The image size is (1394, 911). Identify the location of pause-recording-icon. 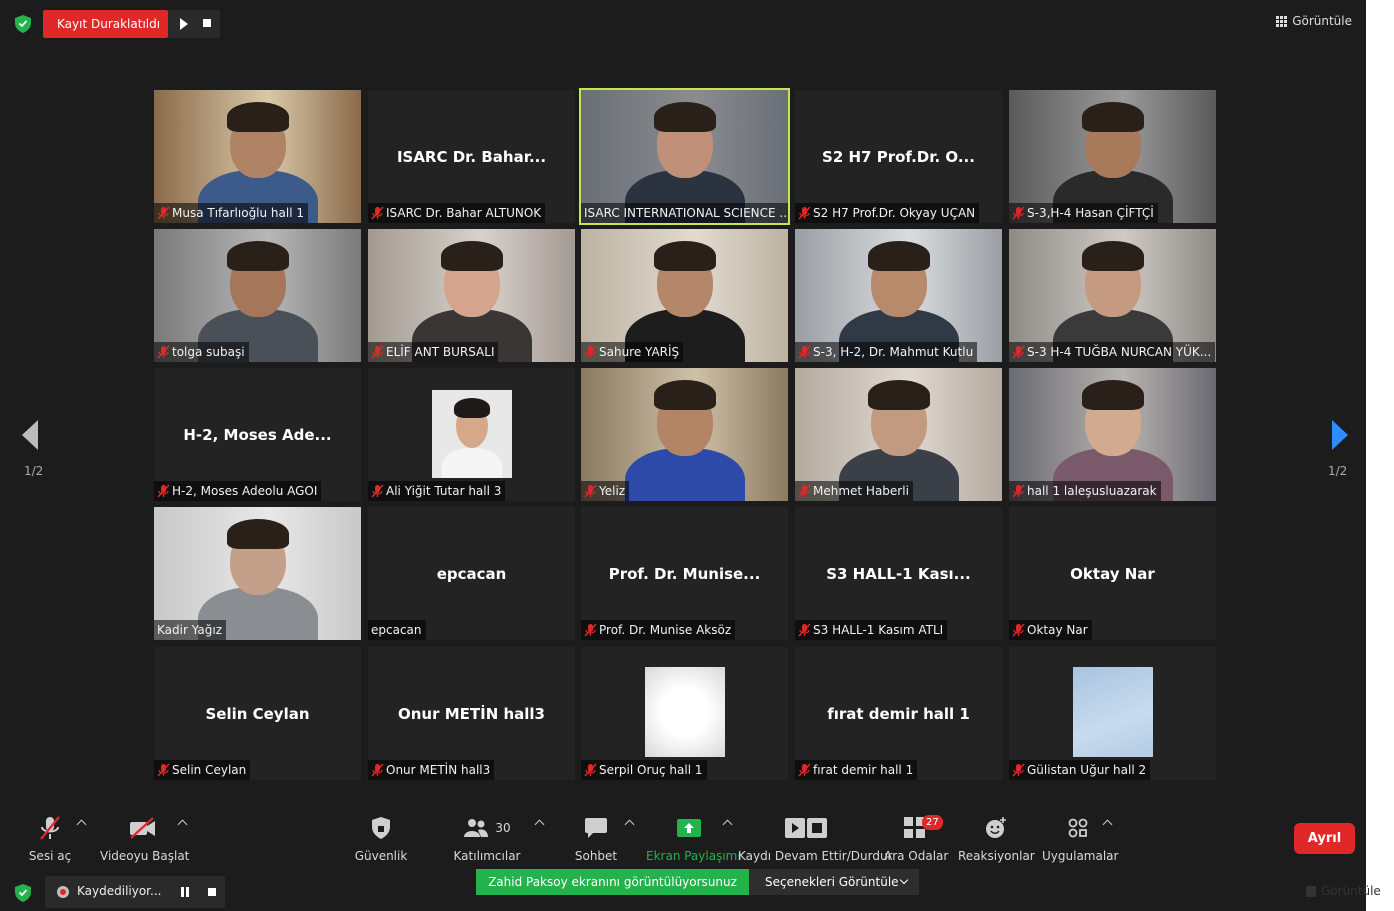
(182, 892).